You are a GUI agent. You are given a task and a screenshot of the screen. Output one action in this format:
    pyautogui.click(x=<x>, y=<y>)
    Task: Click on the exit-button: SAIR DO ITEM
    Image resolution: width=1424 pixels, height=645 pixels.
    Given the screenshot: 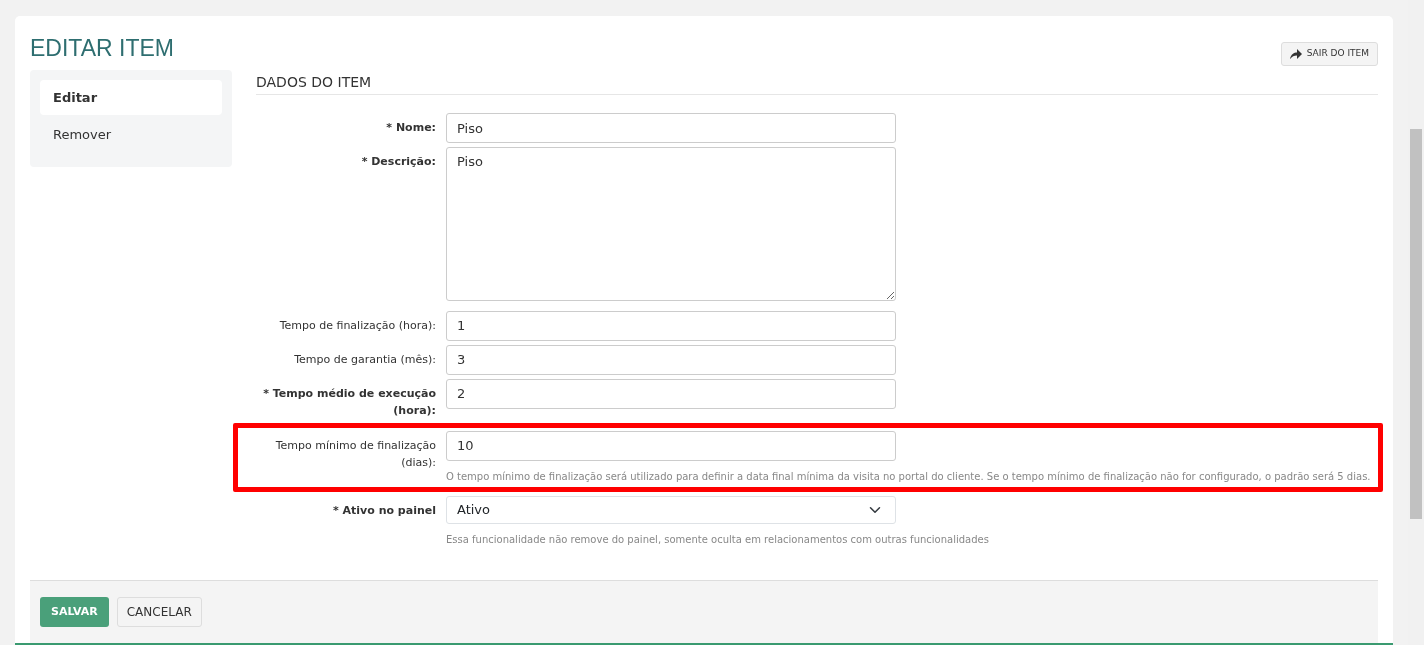 What is the action you would take?
    pyautogui.click(x=1329, y=54)
    